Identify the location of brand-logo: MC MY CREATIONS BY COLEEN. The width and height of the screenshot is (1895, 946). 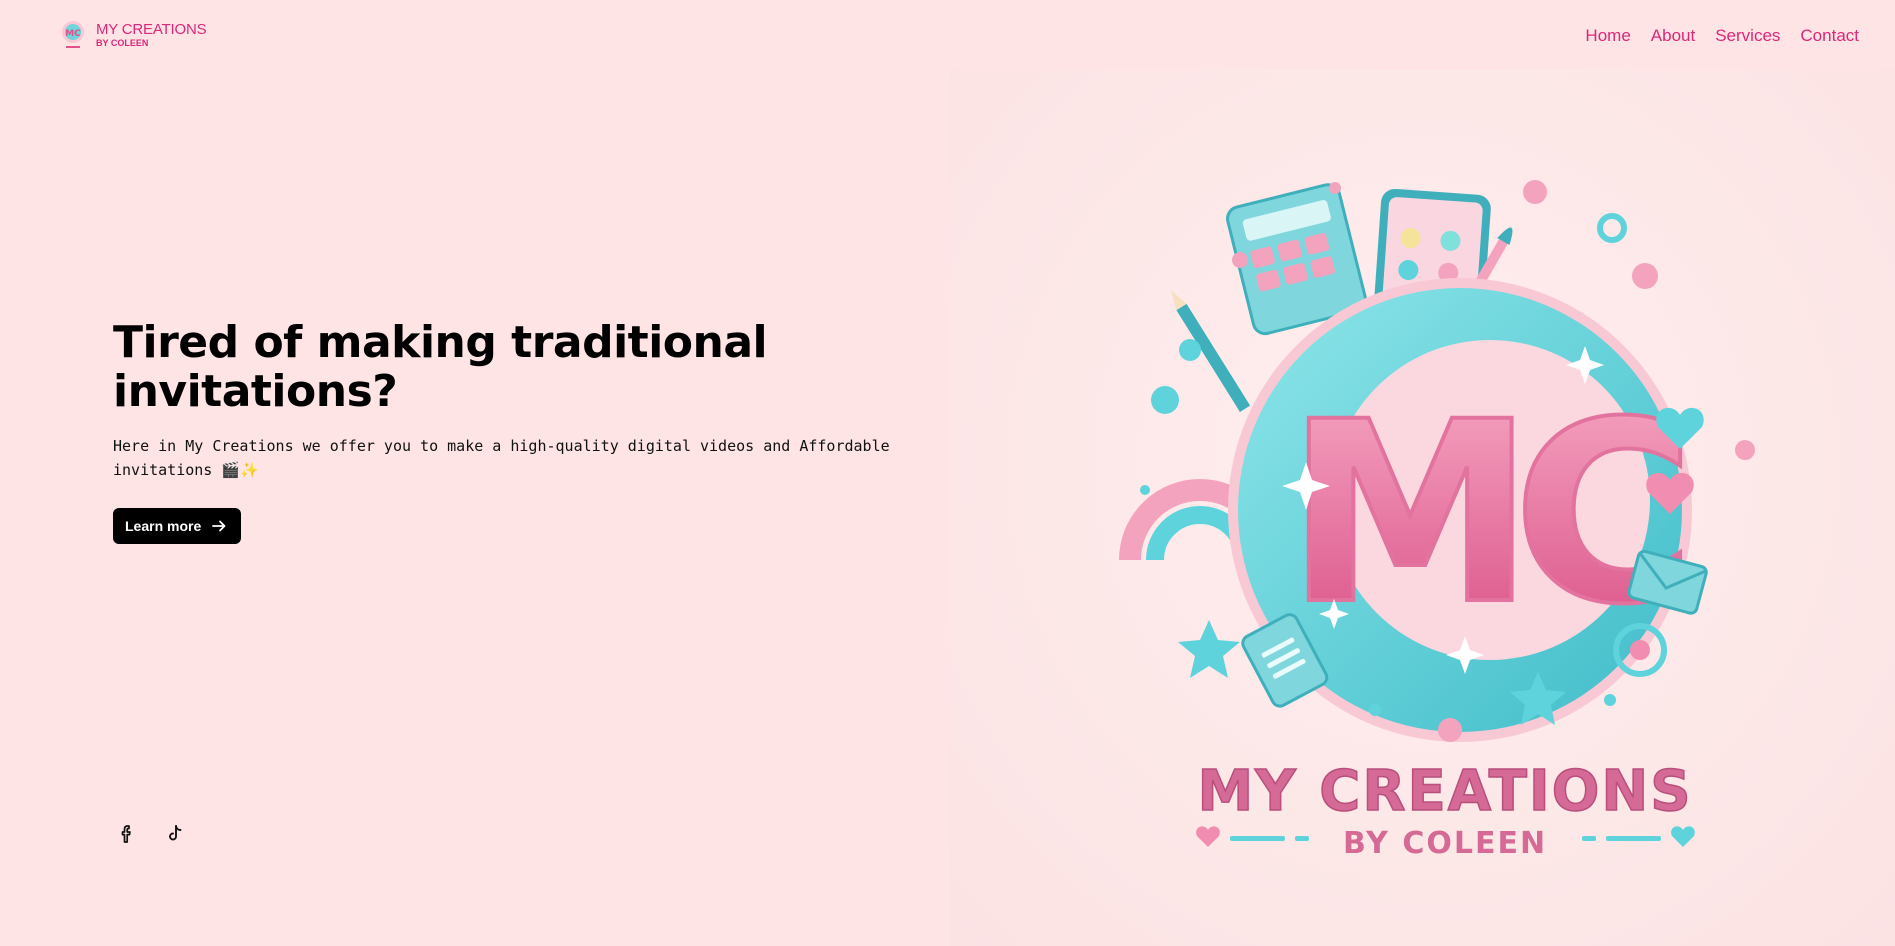
(132, 35).